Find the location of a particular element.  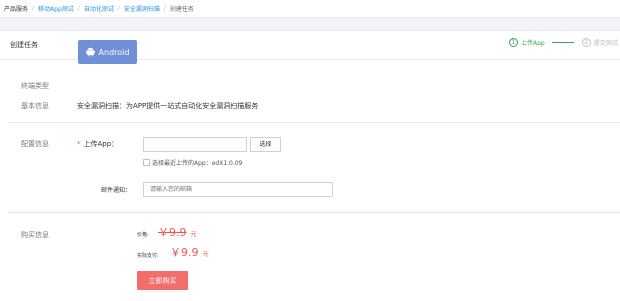

step-connector is located at coordinates (562, 42).